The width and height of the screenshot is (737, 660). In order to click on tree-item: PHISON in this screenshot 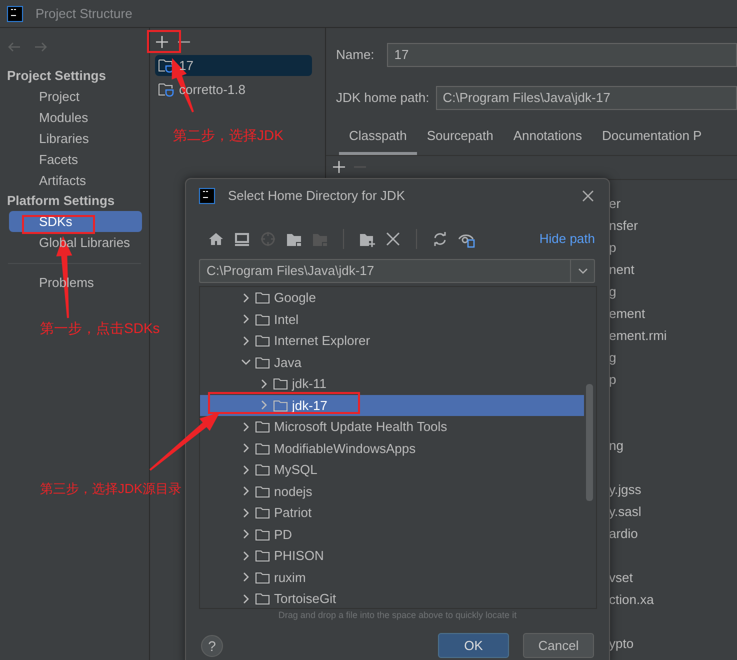, I will do `click(392, 555)`.